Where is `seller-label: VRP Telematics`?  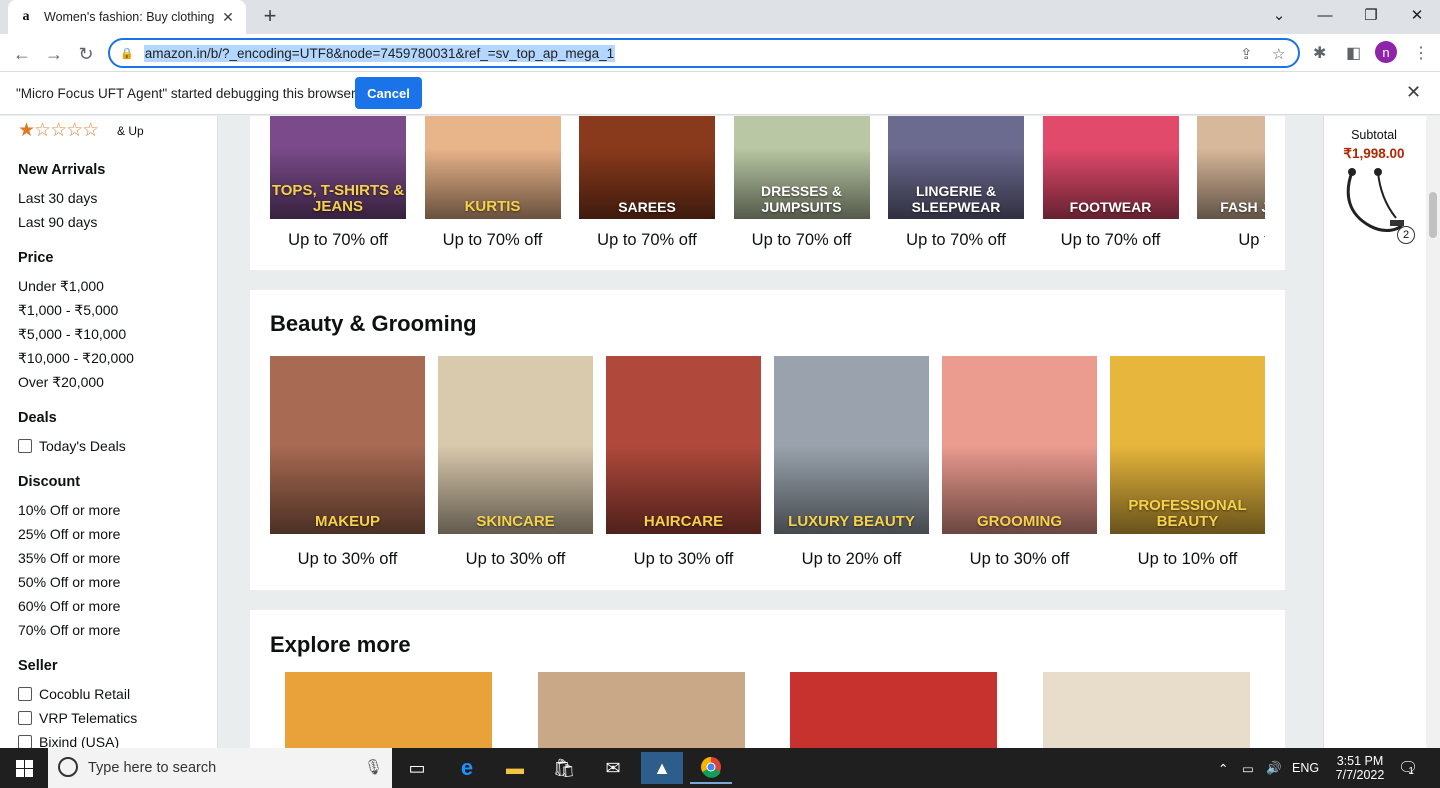 seller-label: VRP Telematics is located at coordinates (88, 718).